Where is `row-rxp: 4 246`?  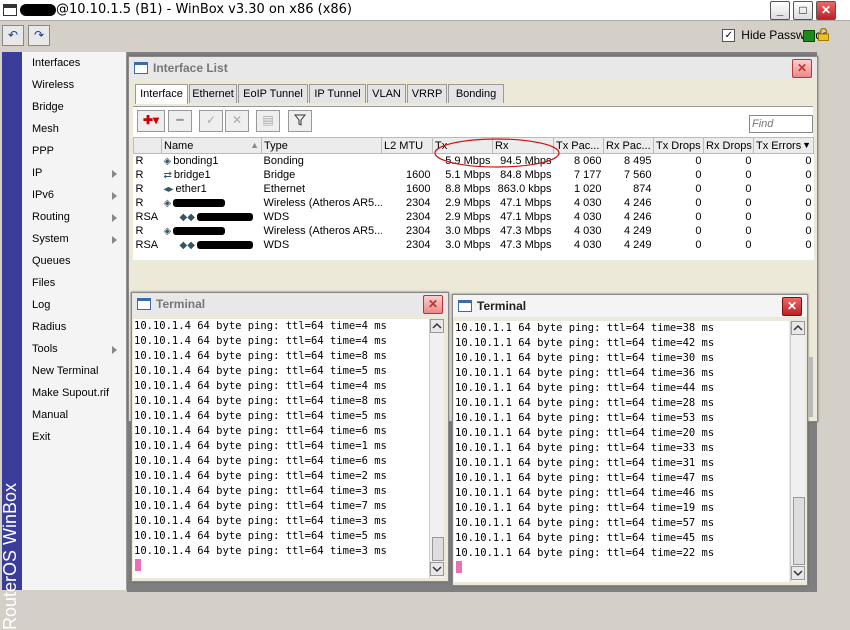
row-rxp: 4 246 is located at coordinates (637, 217).